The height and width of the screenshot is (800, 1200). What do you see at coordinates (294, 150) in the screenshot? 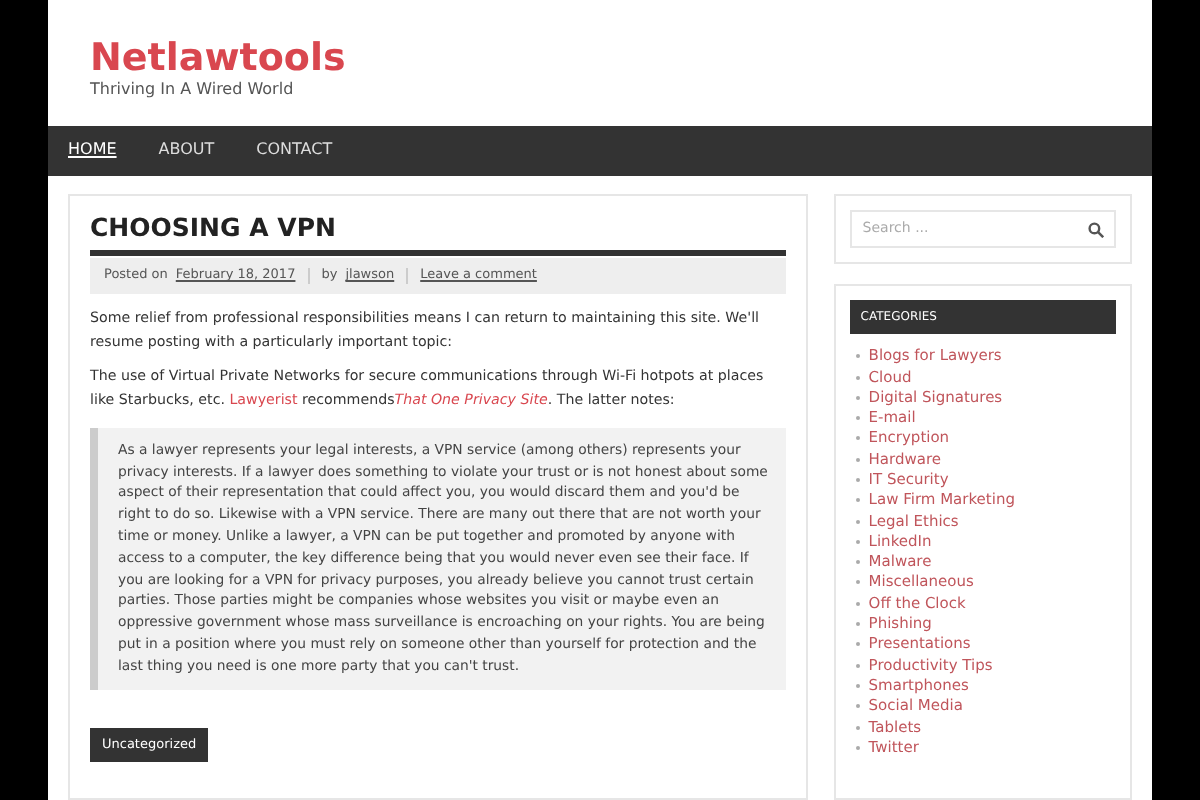
I see `nav-link: CONTACT` at bounding box center [294, 150].